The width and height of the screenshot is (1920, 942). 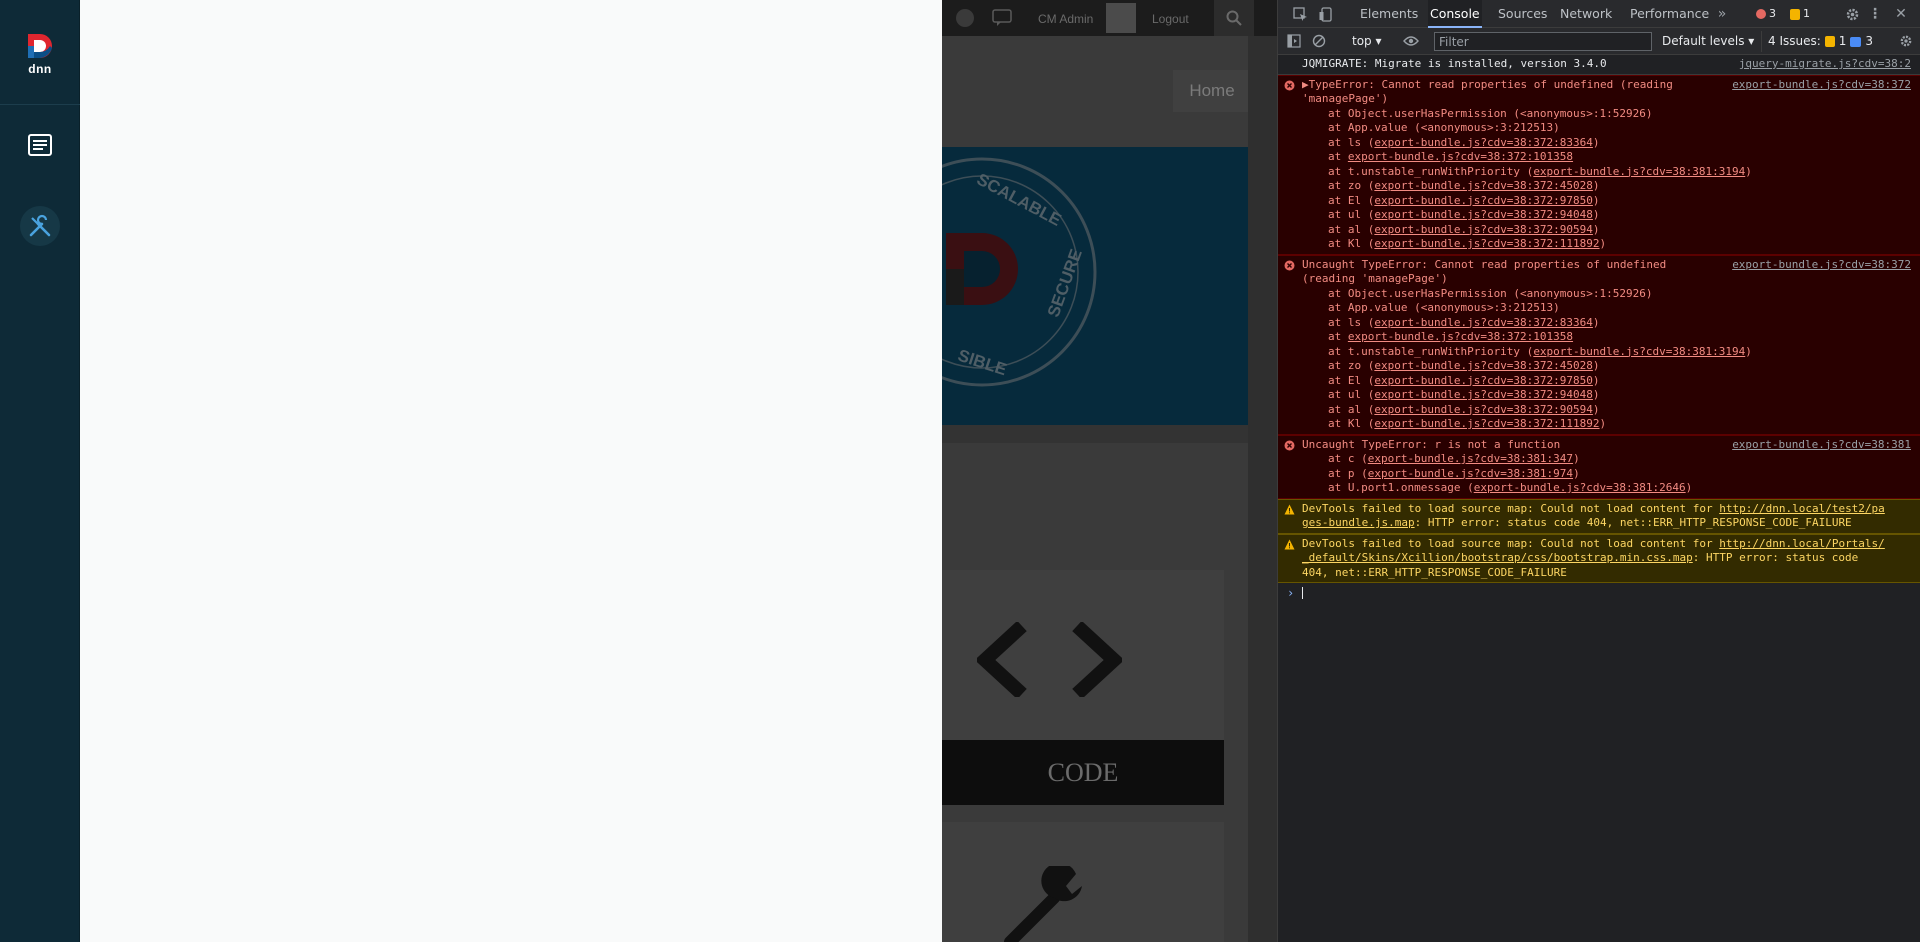 I want to click on persona-item-content, so click(x=40, y=145).